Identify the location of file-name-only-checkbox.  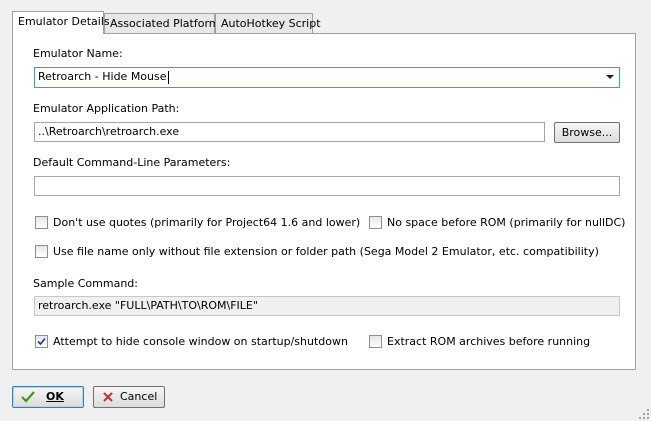
(41, 251).